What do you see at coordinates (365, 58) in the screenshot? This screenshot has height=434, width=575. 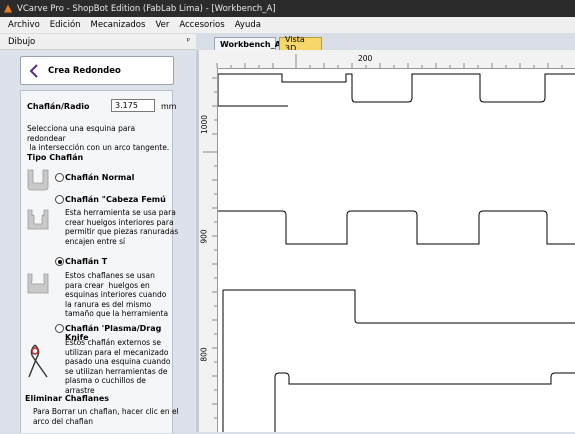 I see `ruler-top-label: 200` at bounding box center [365, 58].